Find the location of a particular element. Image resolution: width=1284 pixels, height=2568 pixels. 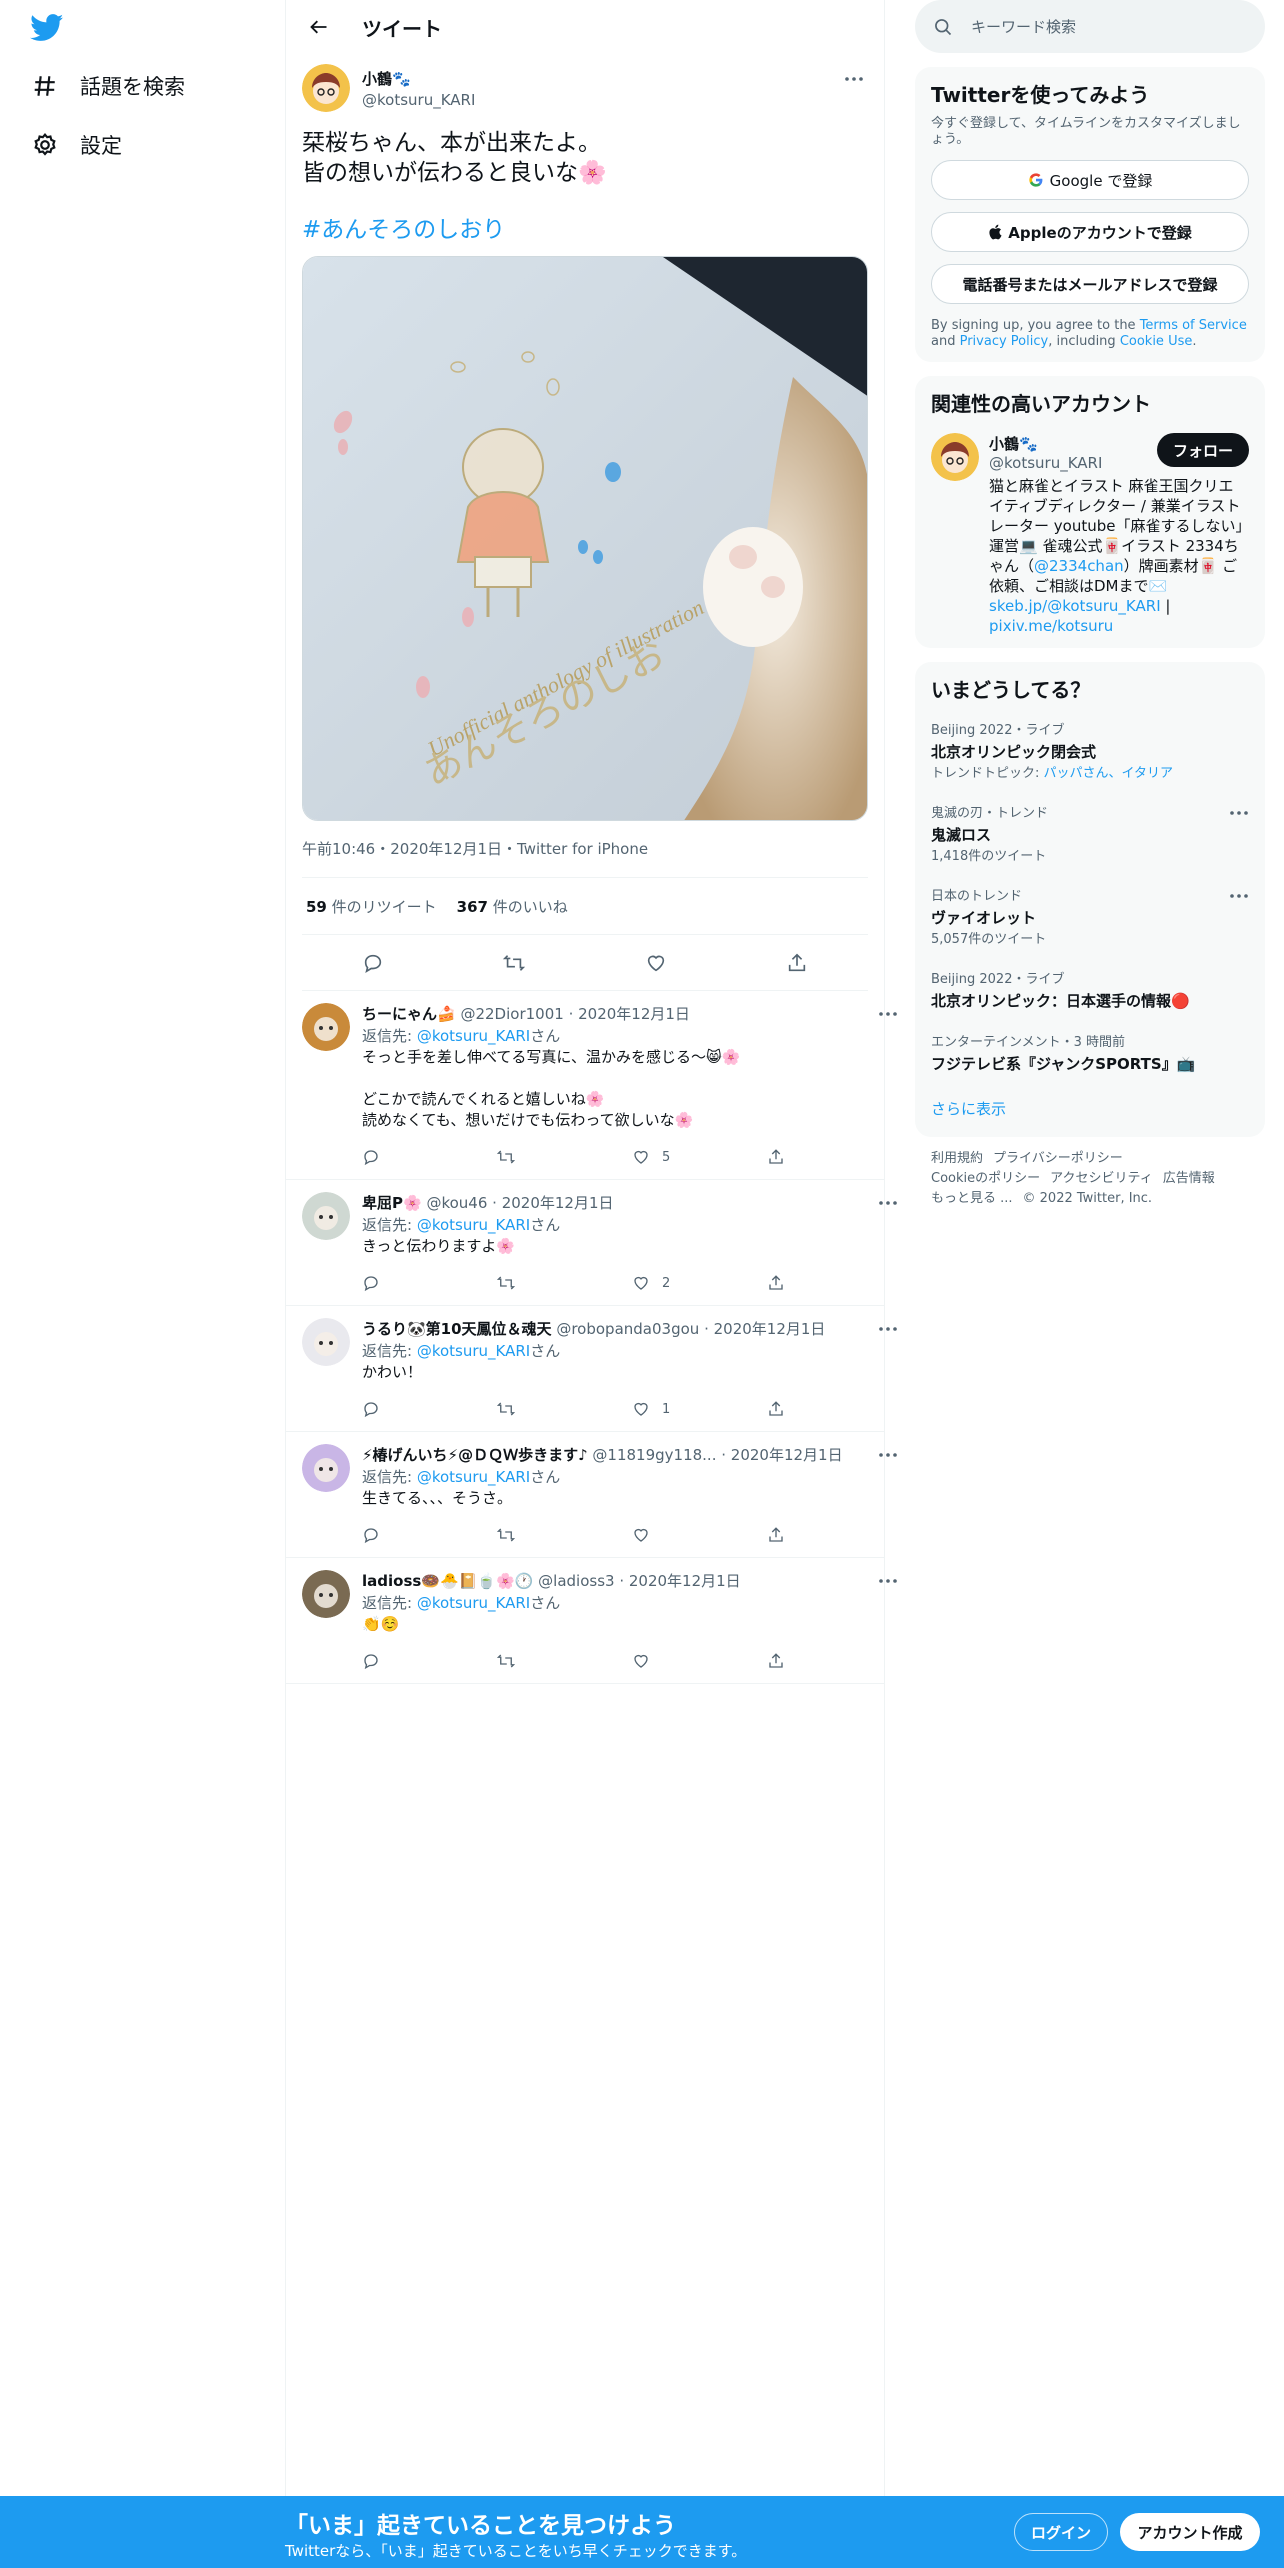

phone-email-signup-button: 電話番号またはメールアドレスで登録 is located at coordinates (1090, 284).